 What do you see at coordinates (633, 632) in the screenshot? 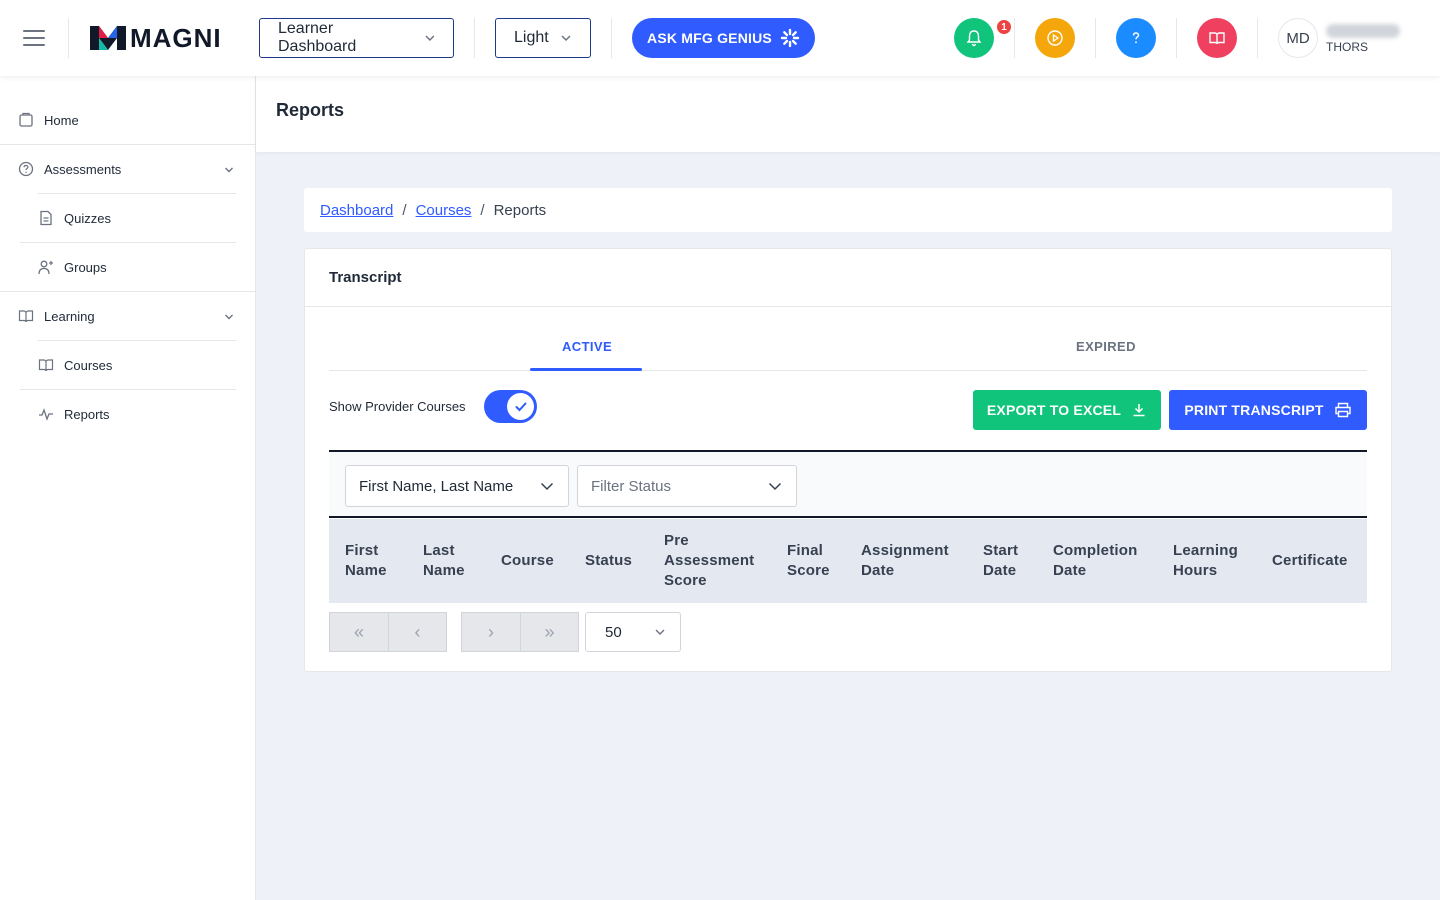
I see `page-size-select: 50` at bounding box center [633, 632].